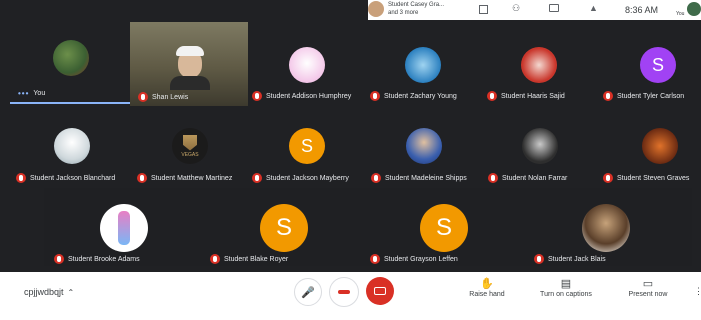 Image resolution: width=701 pixels, height=320 pixels. Describe the element at coordinates (419, 178) in the screenshot. I see `participant-name: Student Madeleine Shipps` at that location.